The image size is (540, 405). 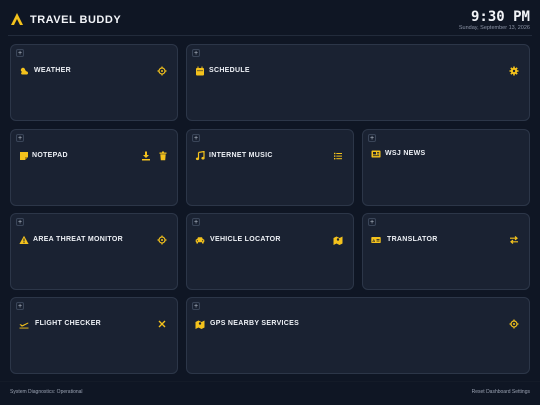 I want to click on calendar-icon, so click(x=200, y=71).